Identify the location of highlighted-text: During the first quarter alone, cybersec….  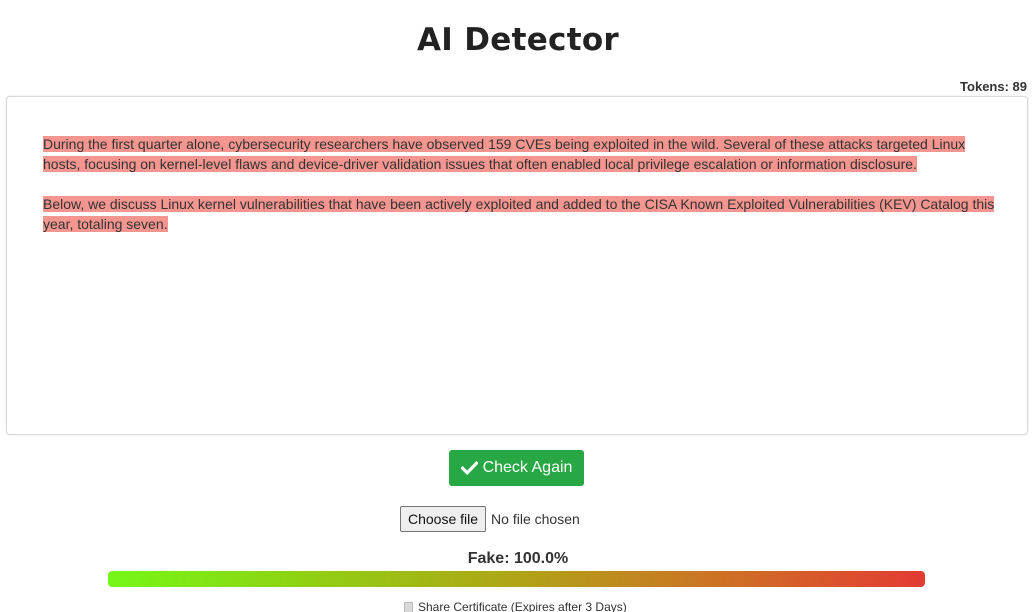
(504, 154).